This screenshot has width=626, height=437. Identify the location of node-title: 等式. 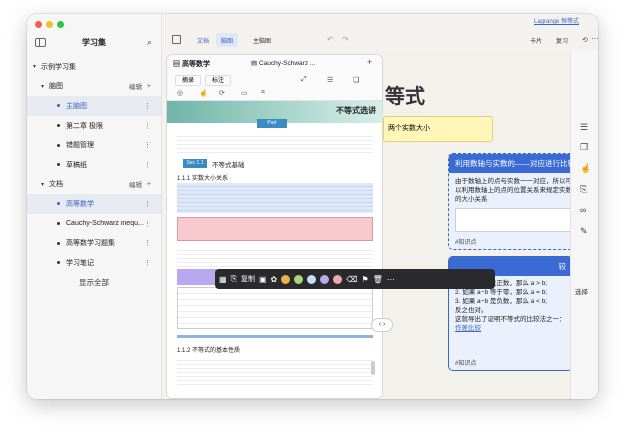
(405, 94).